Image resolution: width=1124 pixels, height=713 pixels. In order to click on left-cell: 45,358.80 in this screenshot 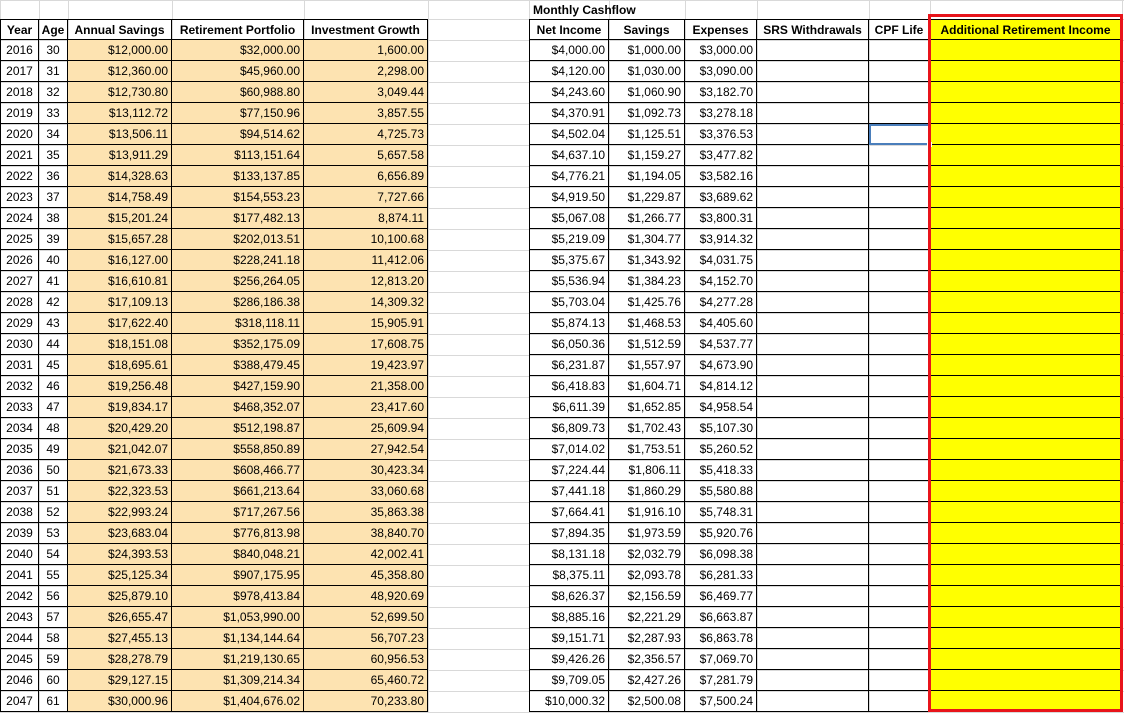, I will do `click(366, 575)`.